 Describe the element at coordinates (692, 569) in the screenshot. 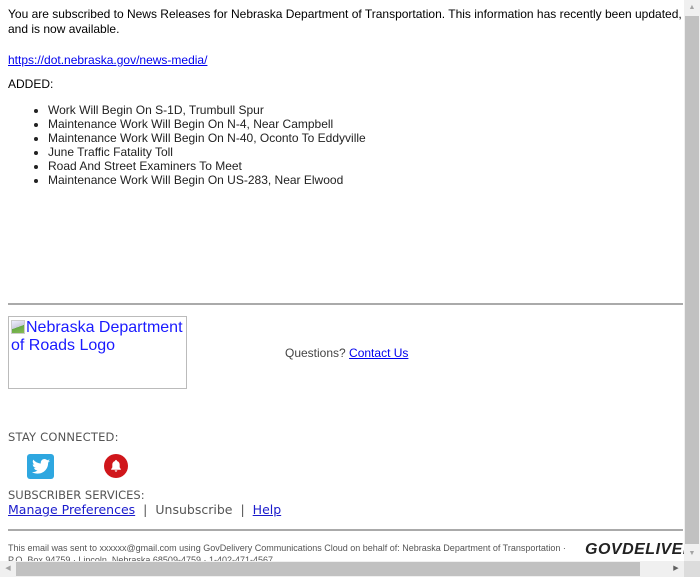

I see `scrollbar-corner` at that location.